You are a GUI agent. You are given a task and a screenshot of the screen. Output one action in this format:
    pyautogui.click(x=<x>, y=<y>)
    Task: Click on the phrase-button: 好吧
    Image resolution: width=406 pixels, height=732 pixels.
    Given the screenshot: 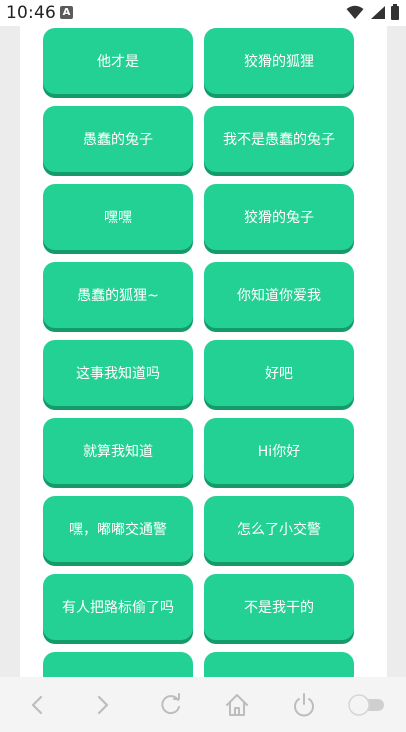 What is the action you would take?
    pyautogui.click(x=279, y=373)
    